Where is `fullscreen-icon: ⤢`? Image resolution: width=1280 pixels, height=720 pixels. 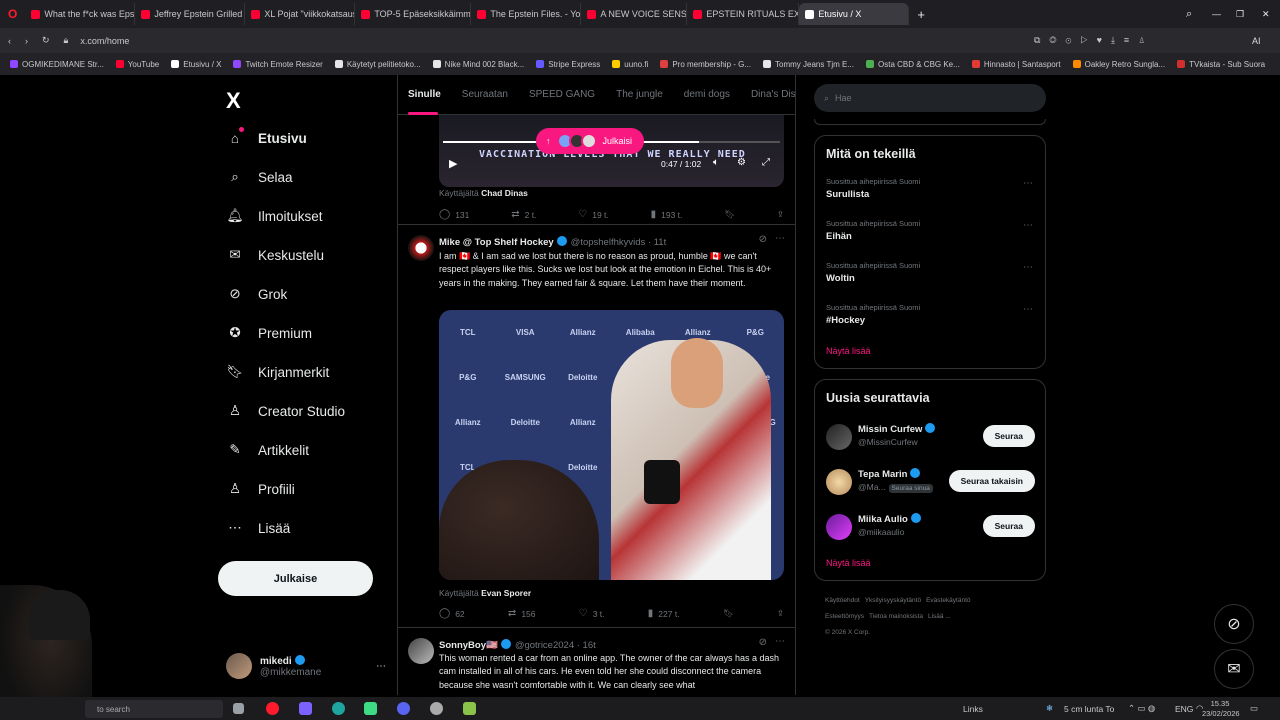 fullscreen-icon: ⤢ is located at coordinates (766, 162).